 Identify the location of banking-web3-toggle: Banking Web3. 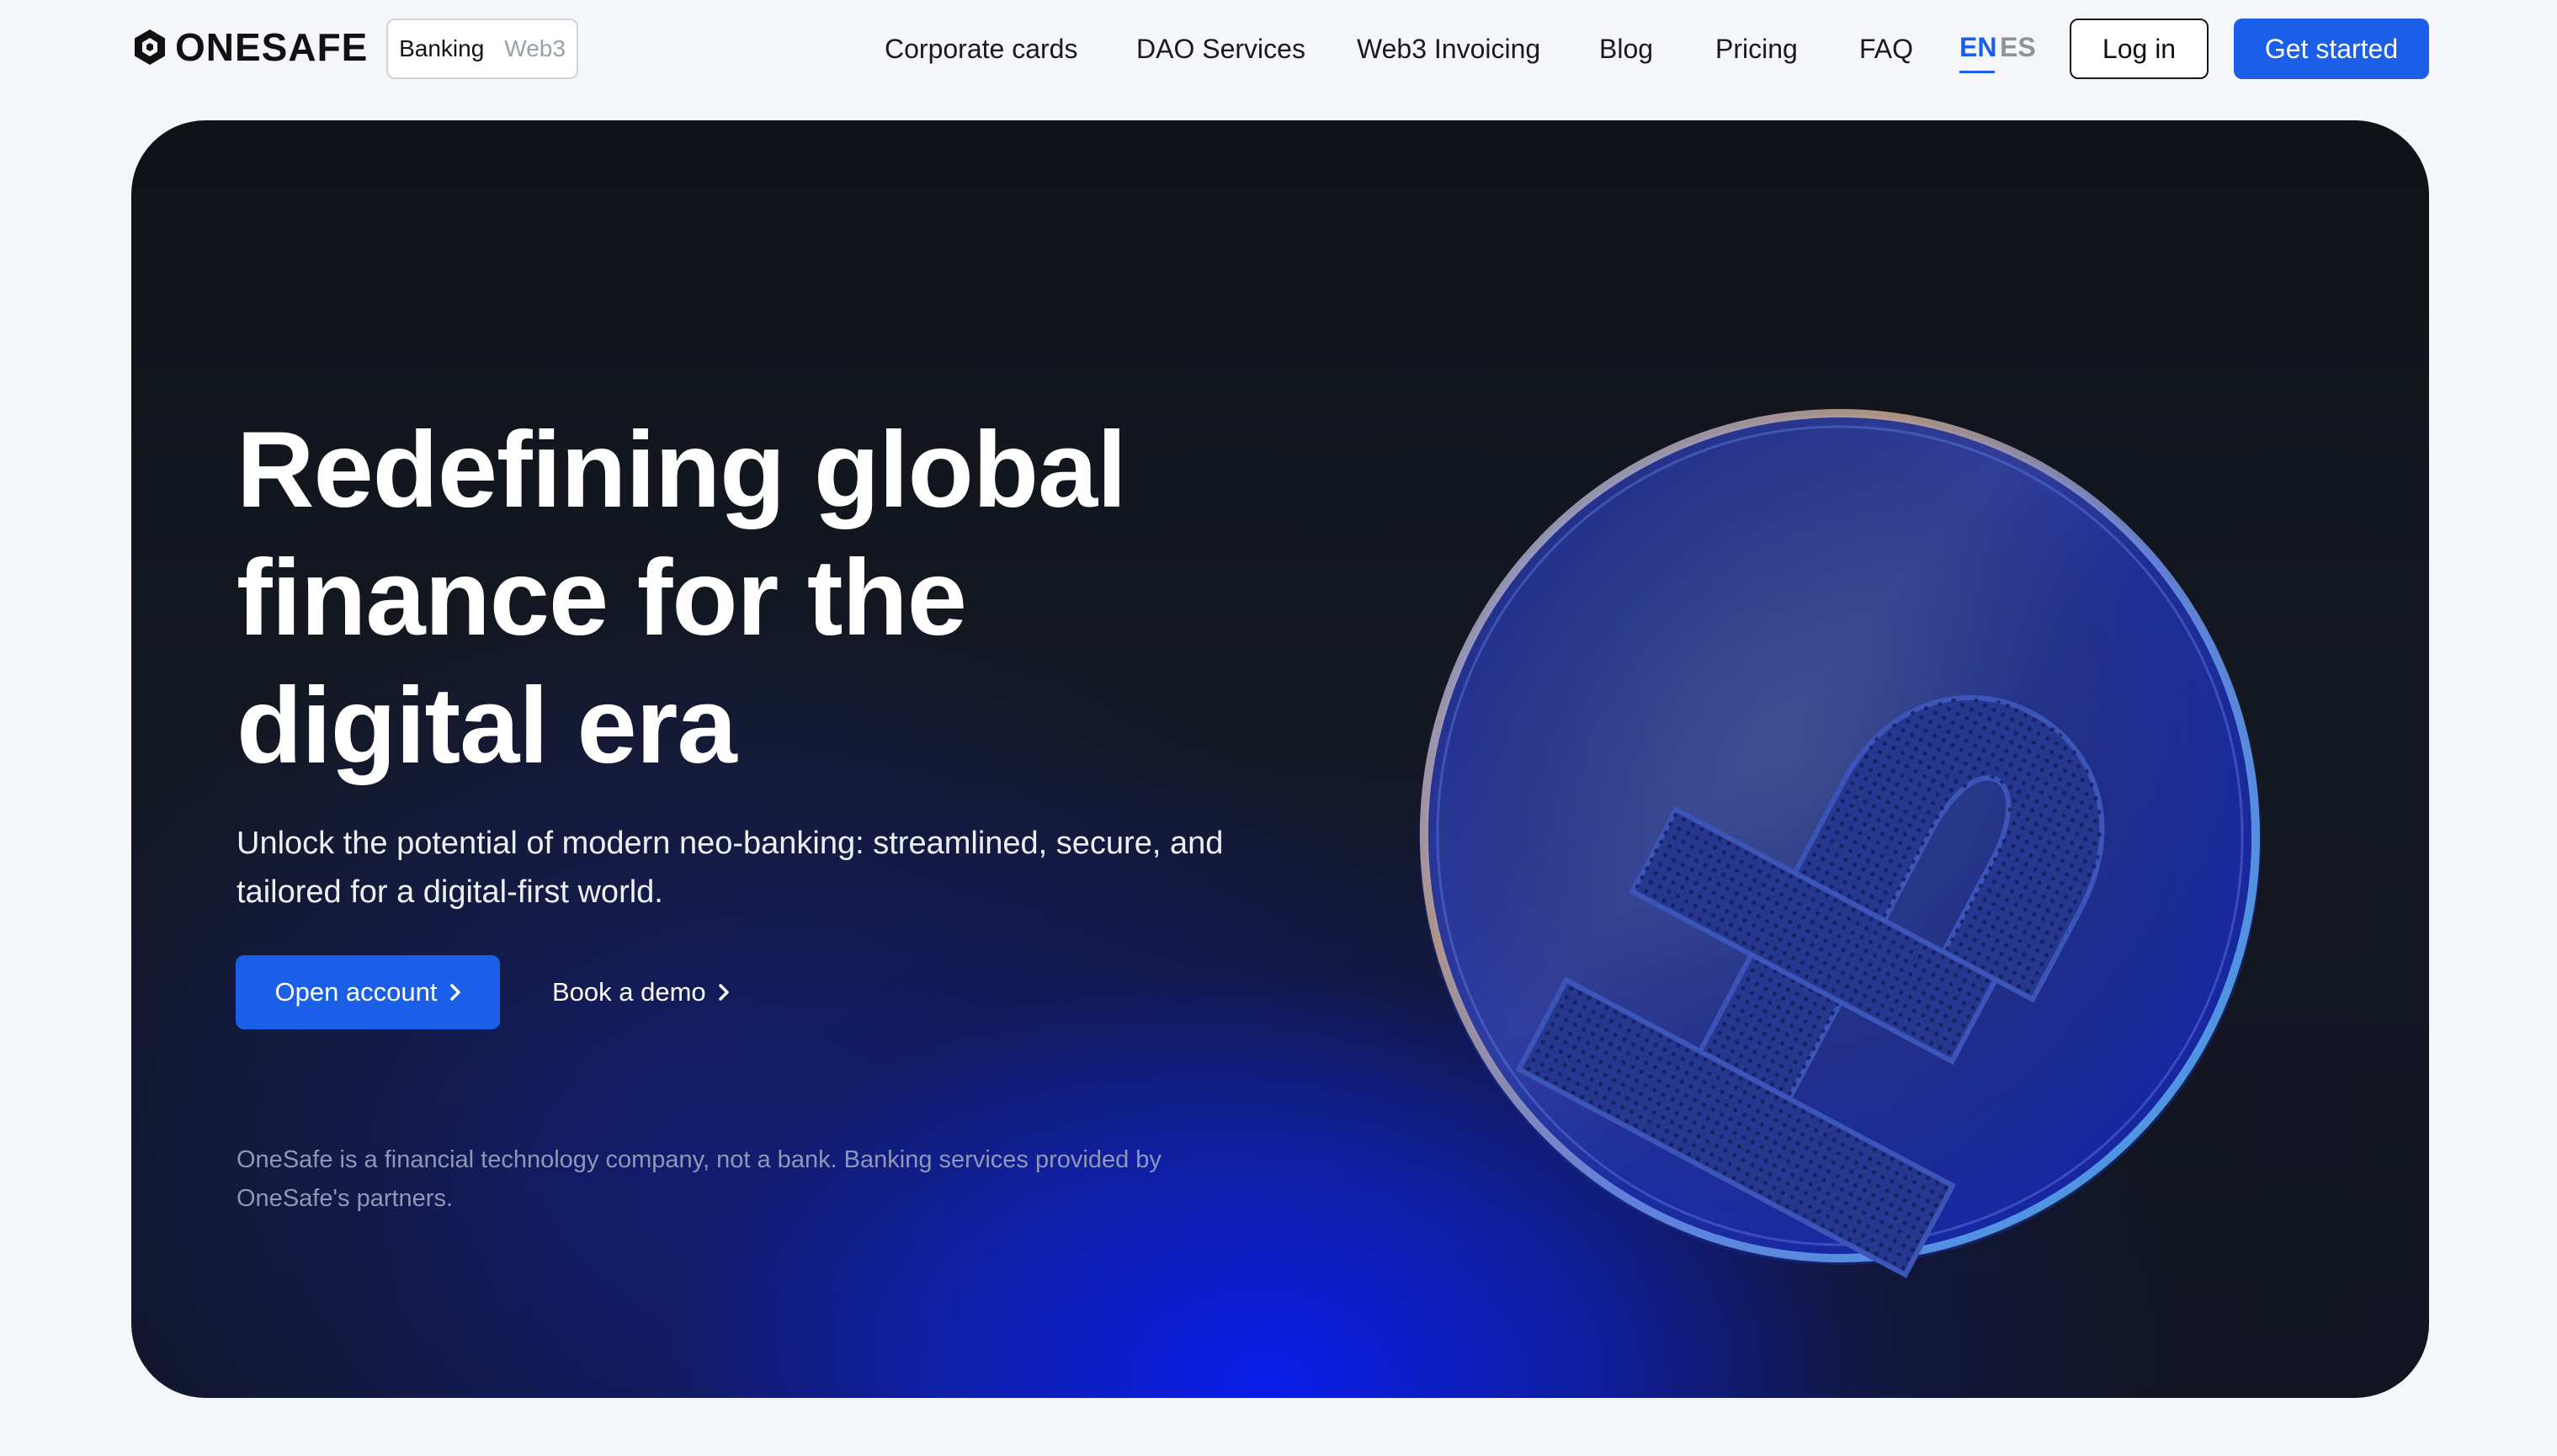
(482, 49).